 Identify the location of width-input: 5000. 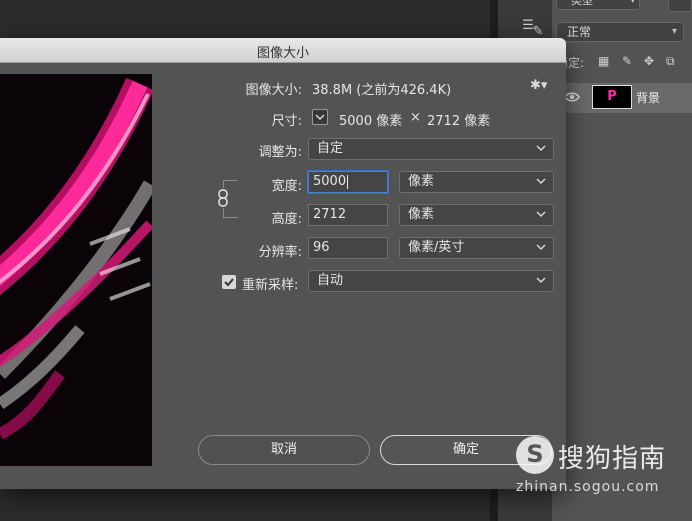
(348, 182).